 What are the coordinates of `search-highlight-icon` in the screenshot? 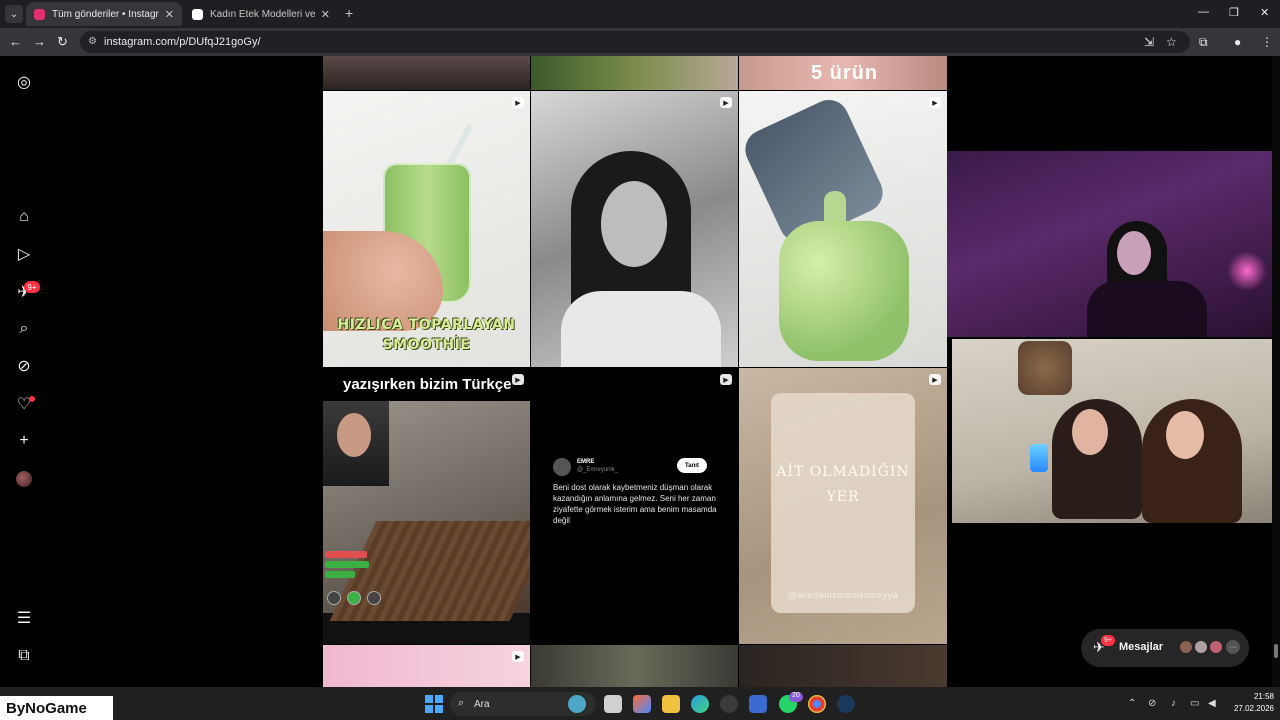 It's located at (577, 704).